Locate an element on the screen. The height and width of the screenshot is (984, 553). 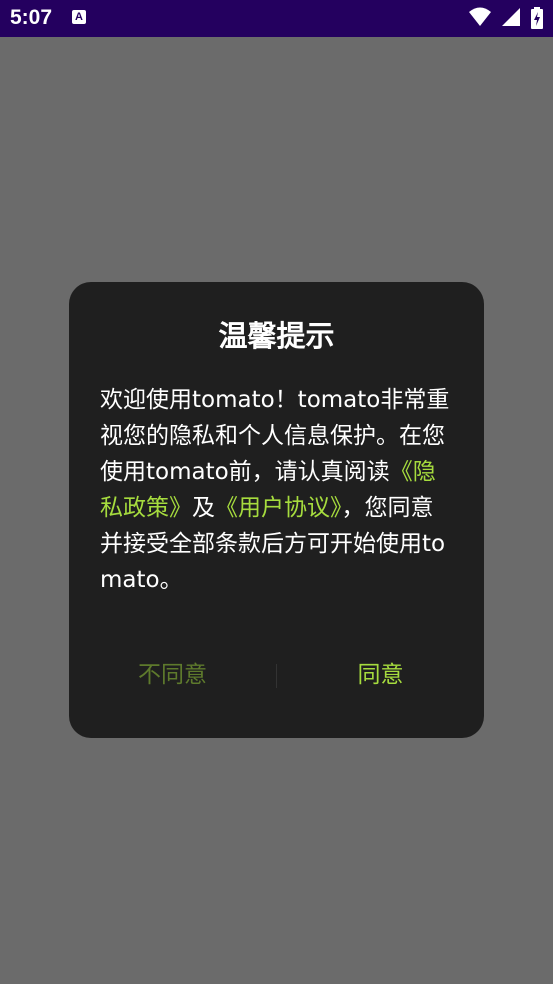
status-bar: 5:07 A is located at coordinates (276, 18).